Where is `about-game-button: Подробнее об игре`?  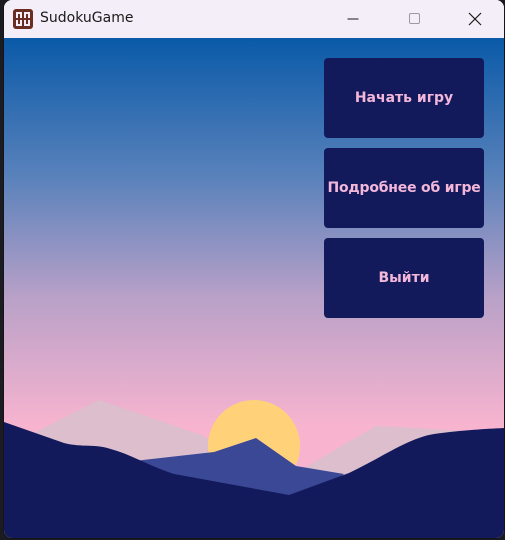 about-game-button: Подробнее об игре is located at coordinates (404, 188).